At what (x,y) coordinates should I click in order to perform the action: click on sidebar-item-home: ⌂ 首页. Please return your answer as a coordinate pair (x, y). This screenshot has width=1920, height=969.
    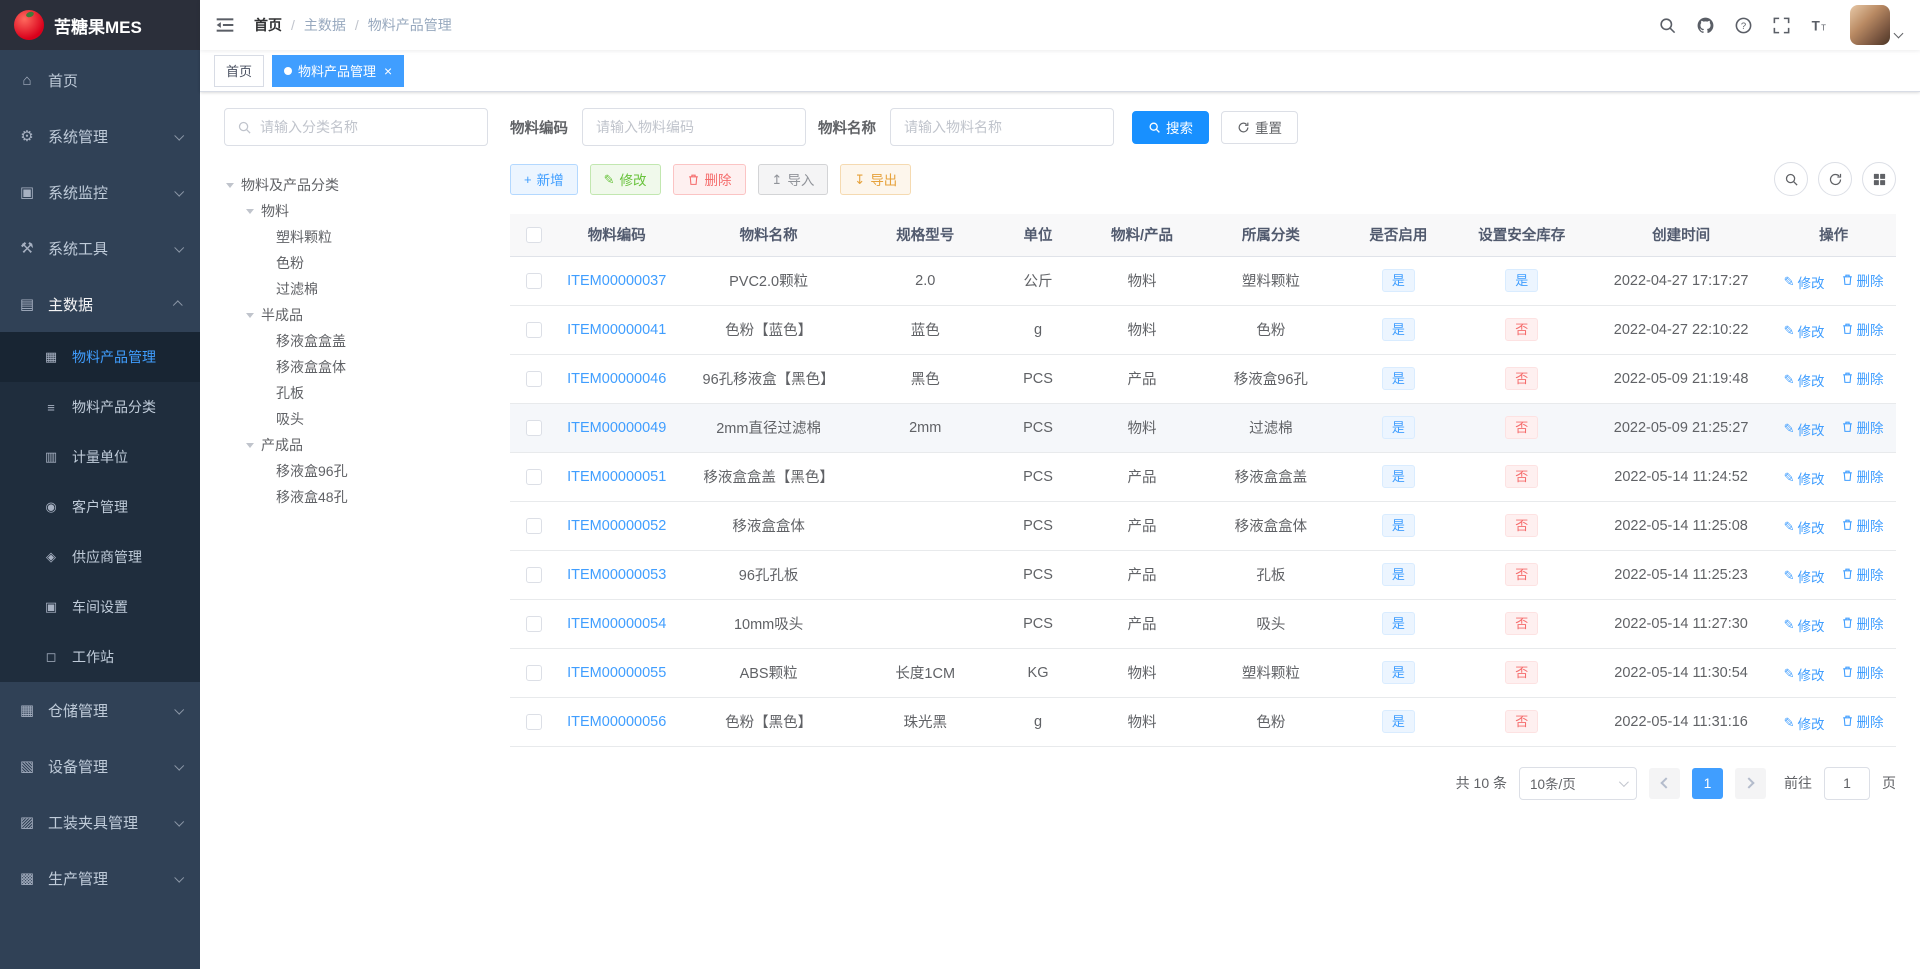
    Looking at the image, I should click on (100, 80).